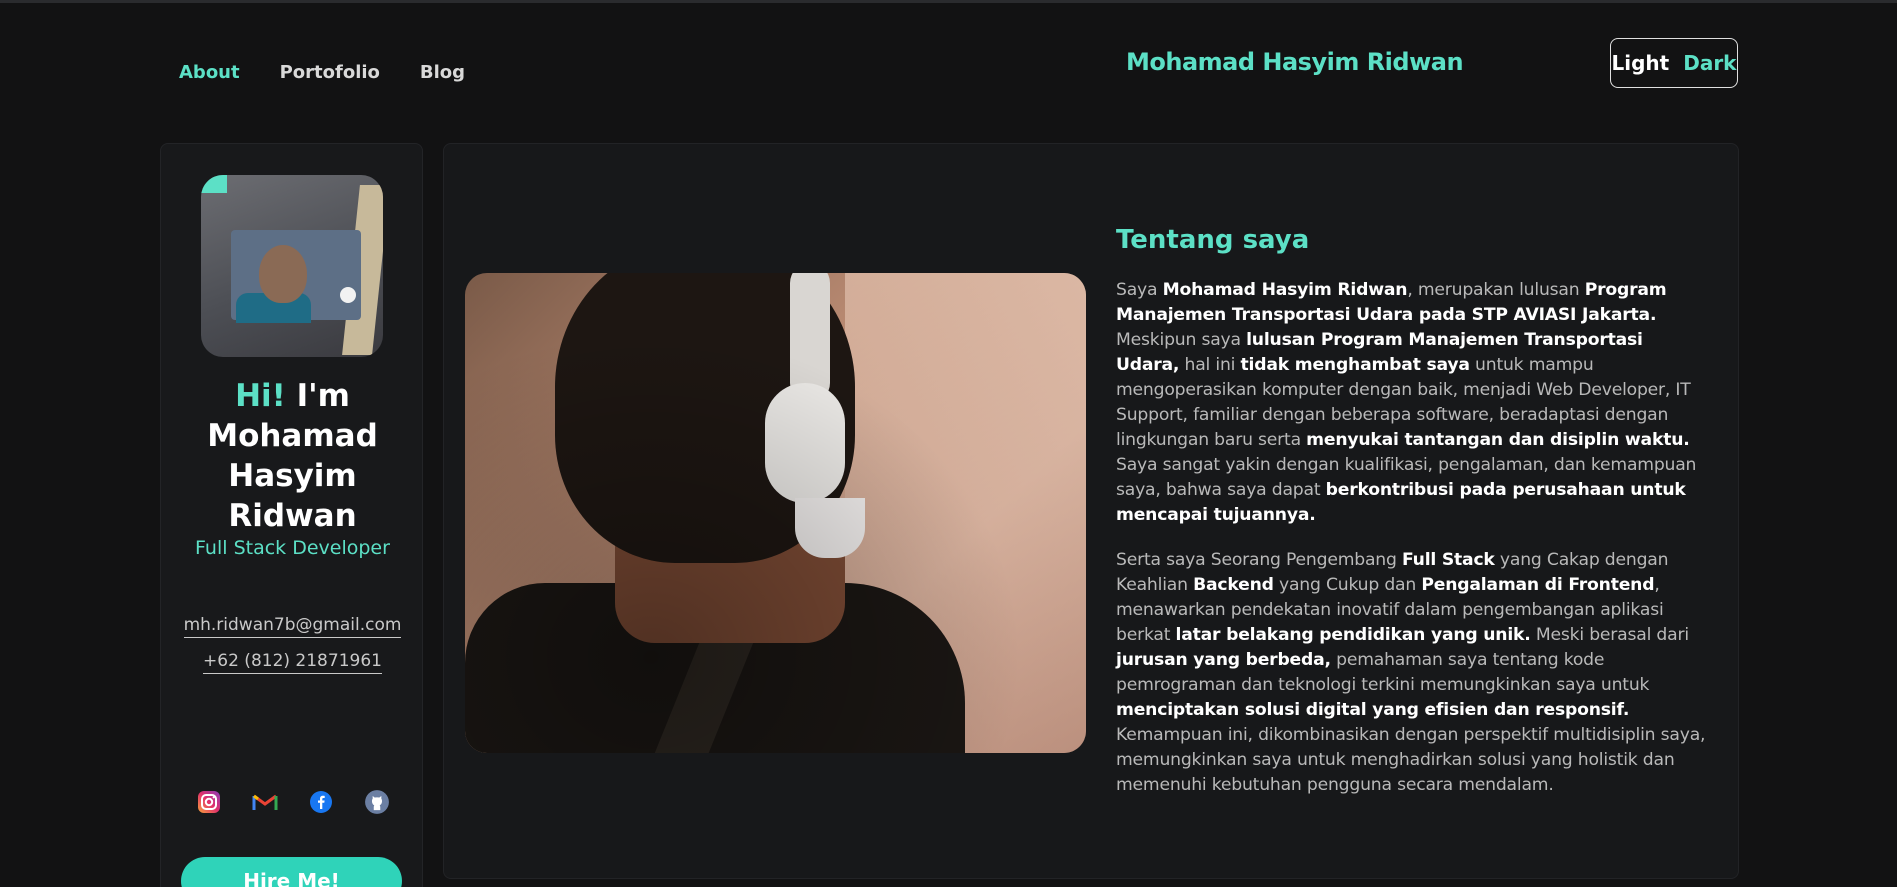 The width and height of the screenshot is (1897, 887). Describe the element at coordinates (209, 72) in the screenshot. I see `nav-about-link: About` at that location.